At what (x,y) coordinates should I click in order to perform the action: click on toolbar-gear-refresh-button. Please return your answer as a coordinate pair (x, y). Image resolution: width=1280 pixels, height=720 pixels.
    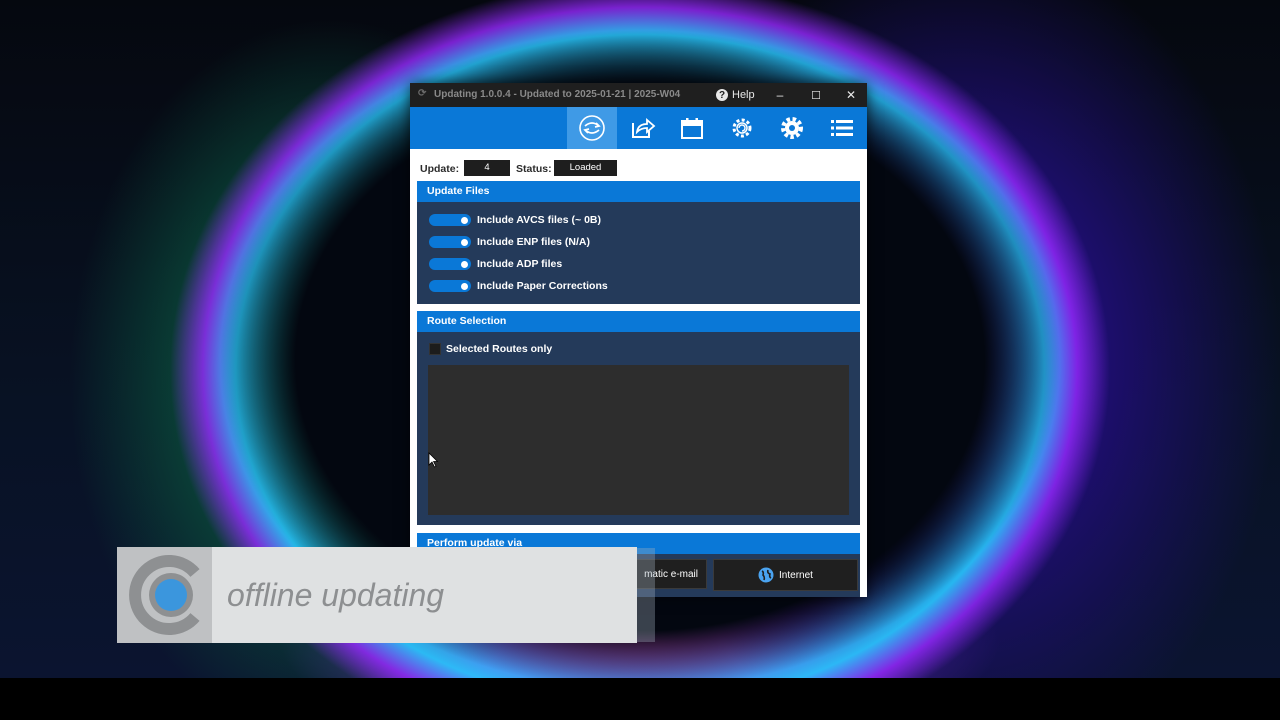
    Looking at the image, I should click on (742, 128).